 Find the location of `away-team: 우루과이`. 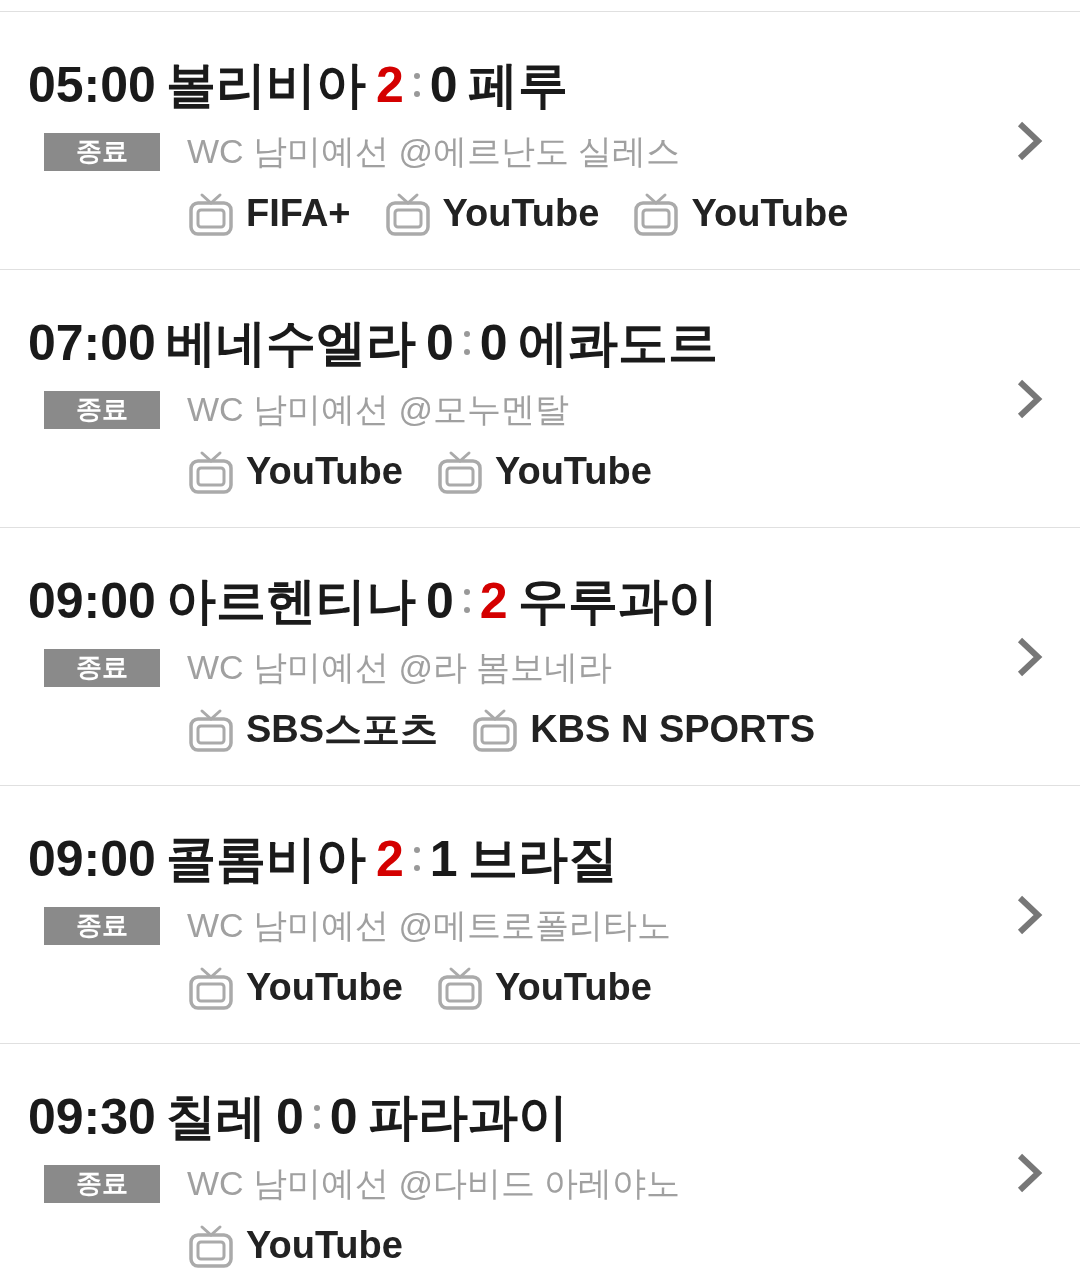

away-team: 우루과이 is located at coordinates (617, 600).